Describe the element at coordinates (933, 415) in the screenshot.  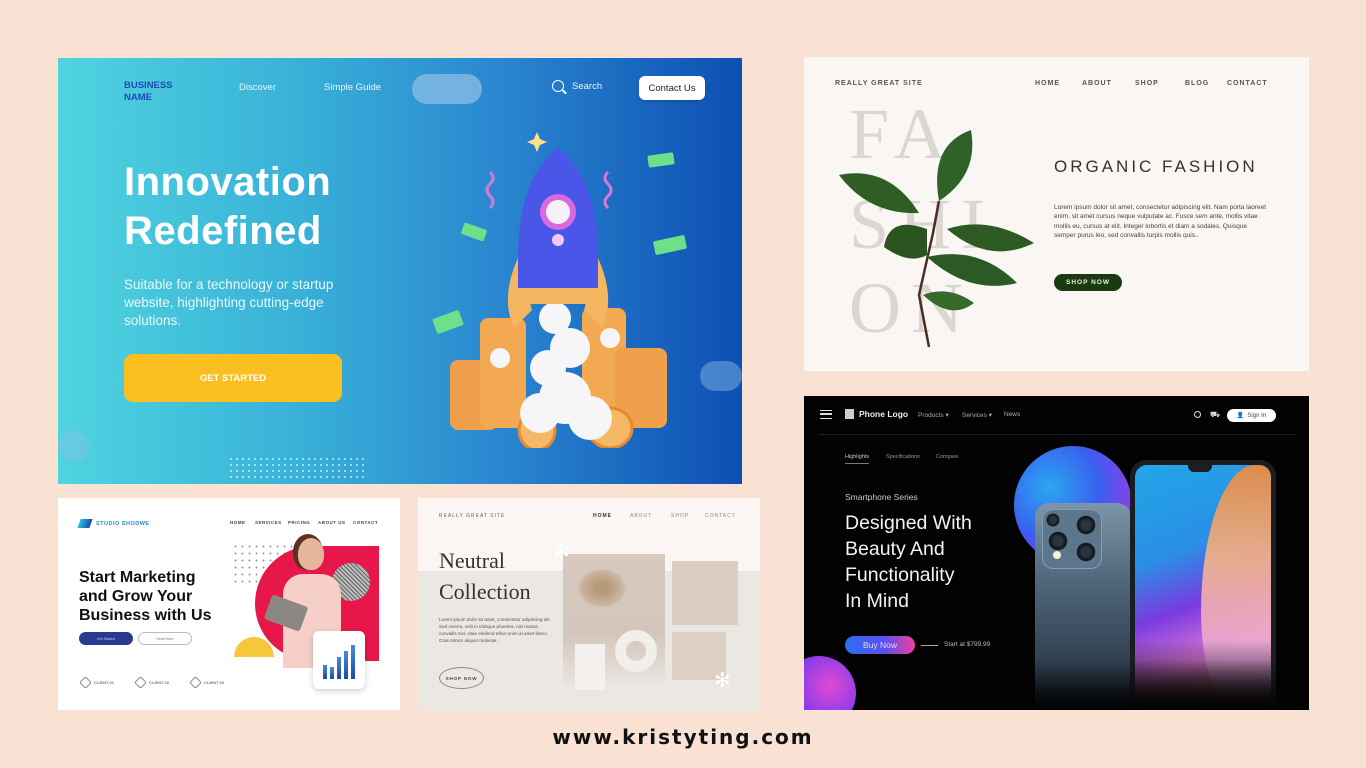
I see `nav-products: Products ▾` at that location.